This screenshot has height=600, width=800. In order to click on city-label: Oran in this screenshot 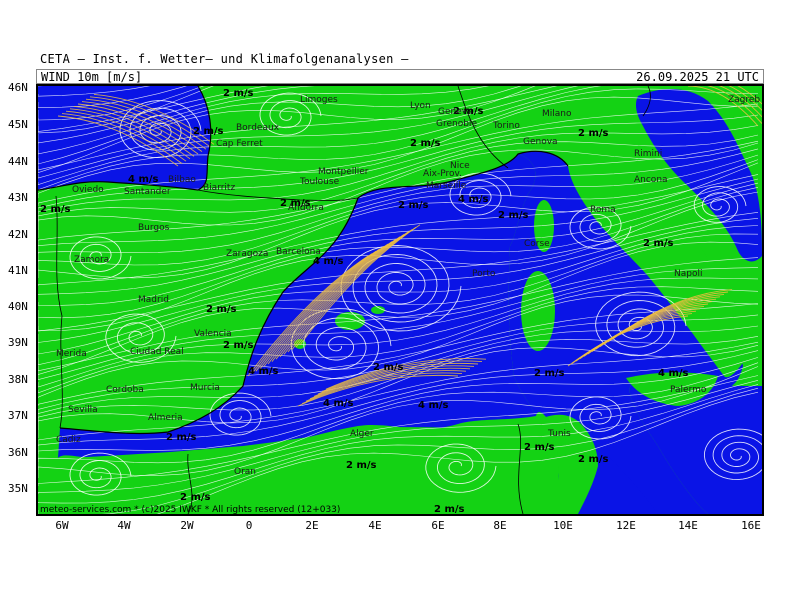, I will do `click(245, 472)`.